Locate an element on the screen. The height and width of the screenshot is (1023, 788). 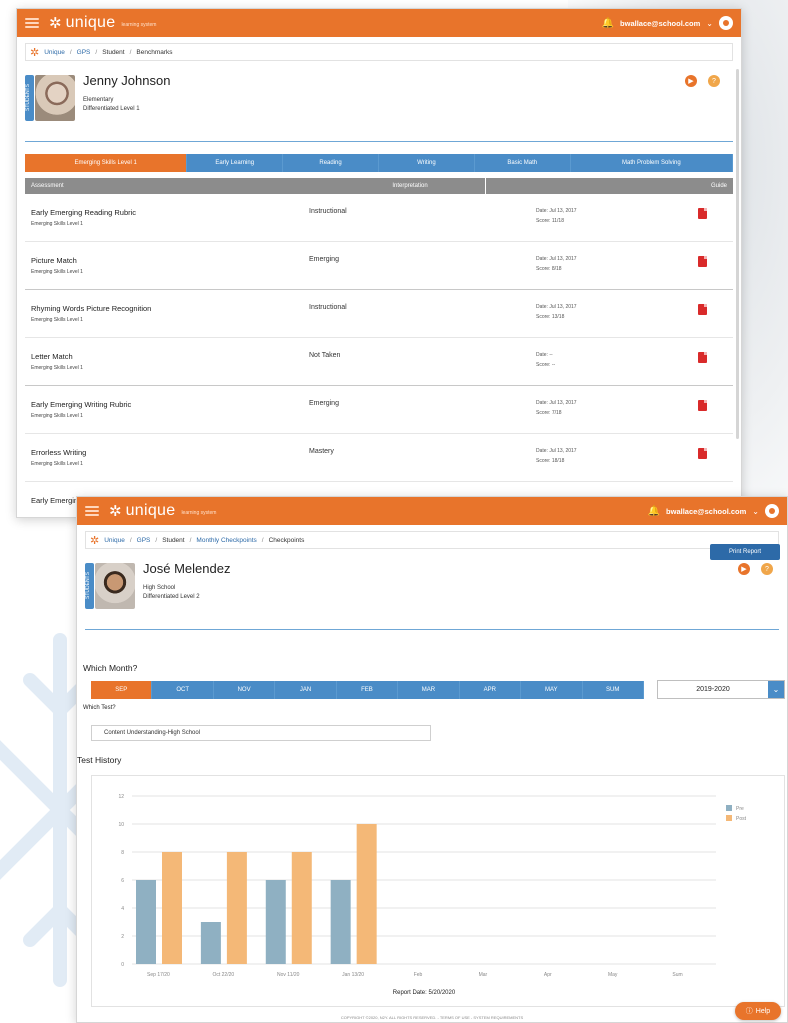
interpretation: Emerging is located at coordinates (324, 403).